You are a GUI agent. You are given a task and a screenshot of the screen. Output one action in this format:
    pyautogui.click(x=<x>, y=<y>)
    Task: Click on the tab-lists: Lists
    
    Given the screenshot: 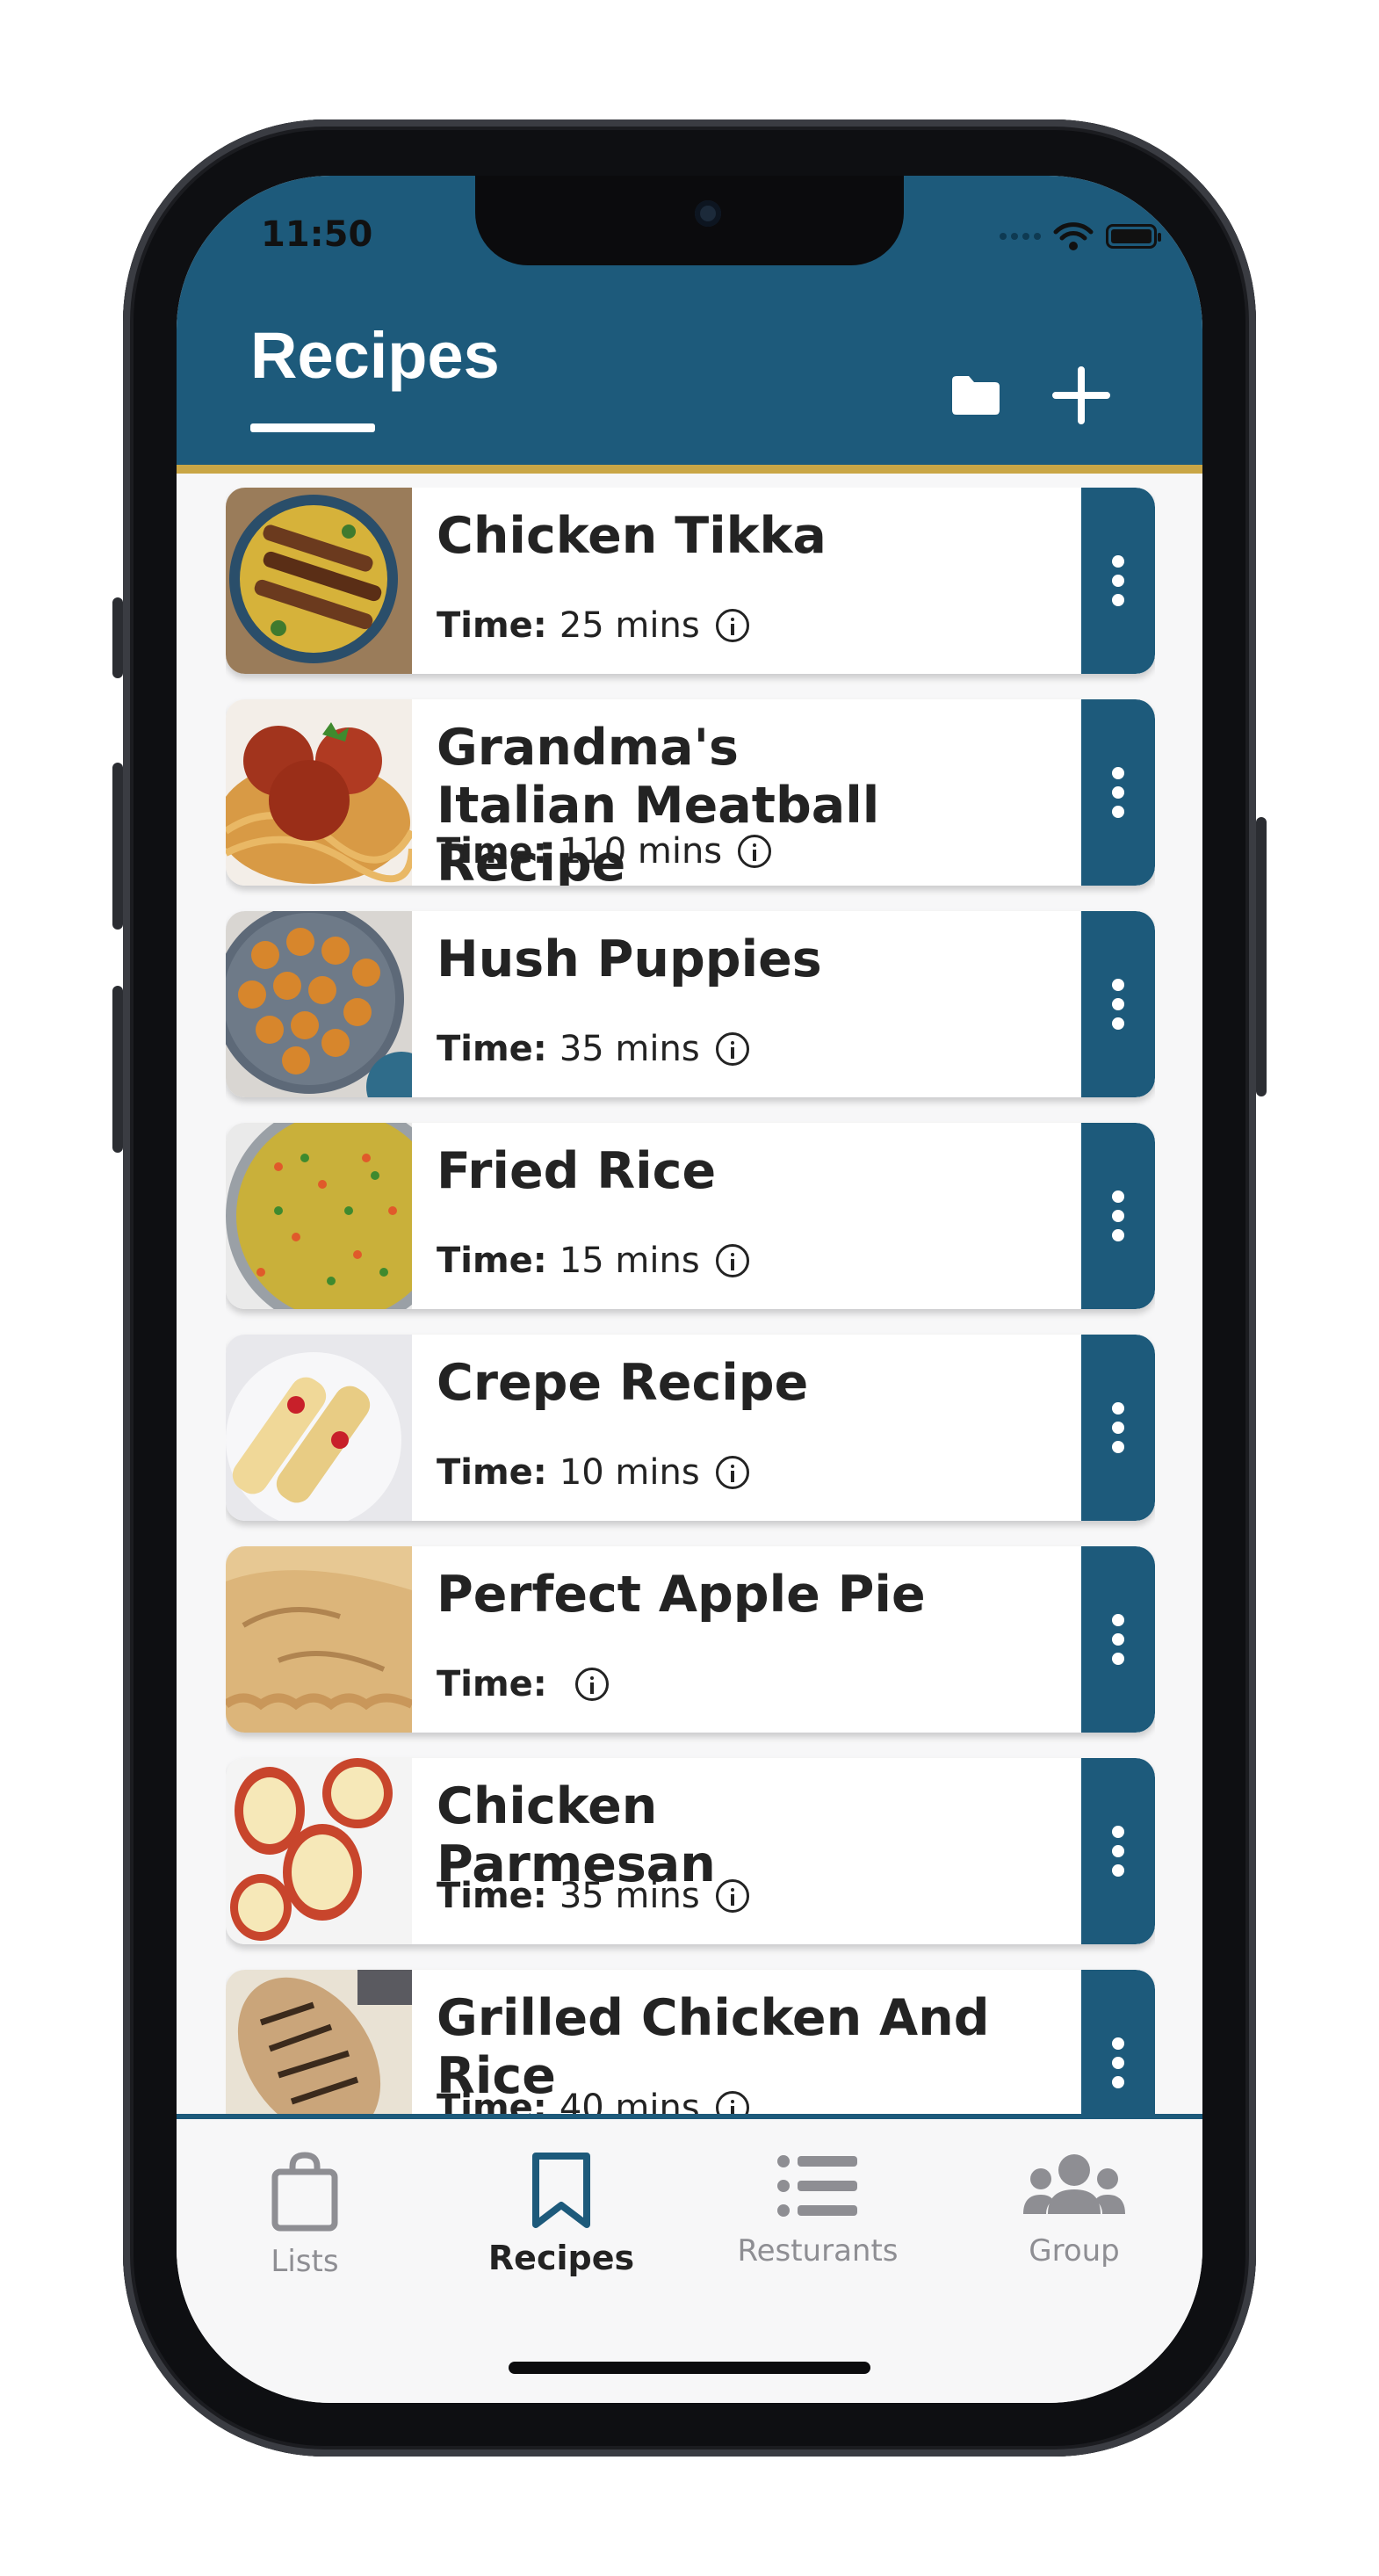 What is the action you would take?
    pyautogui.click(x=305, y=2207)
    